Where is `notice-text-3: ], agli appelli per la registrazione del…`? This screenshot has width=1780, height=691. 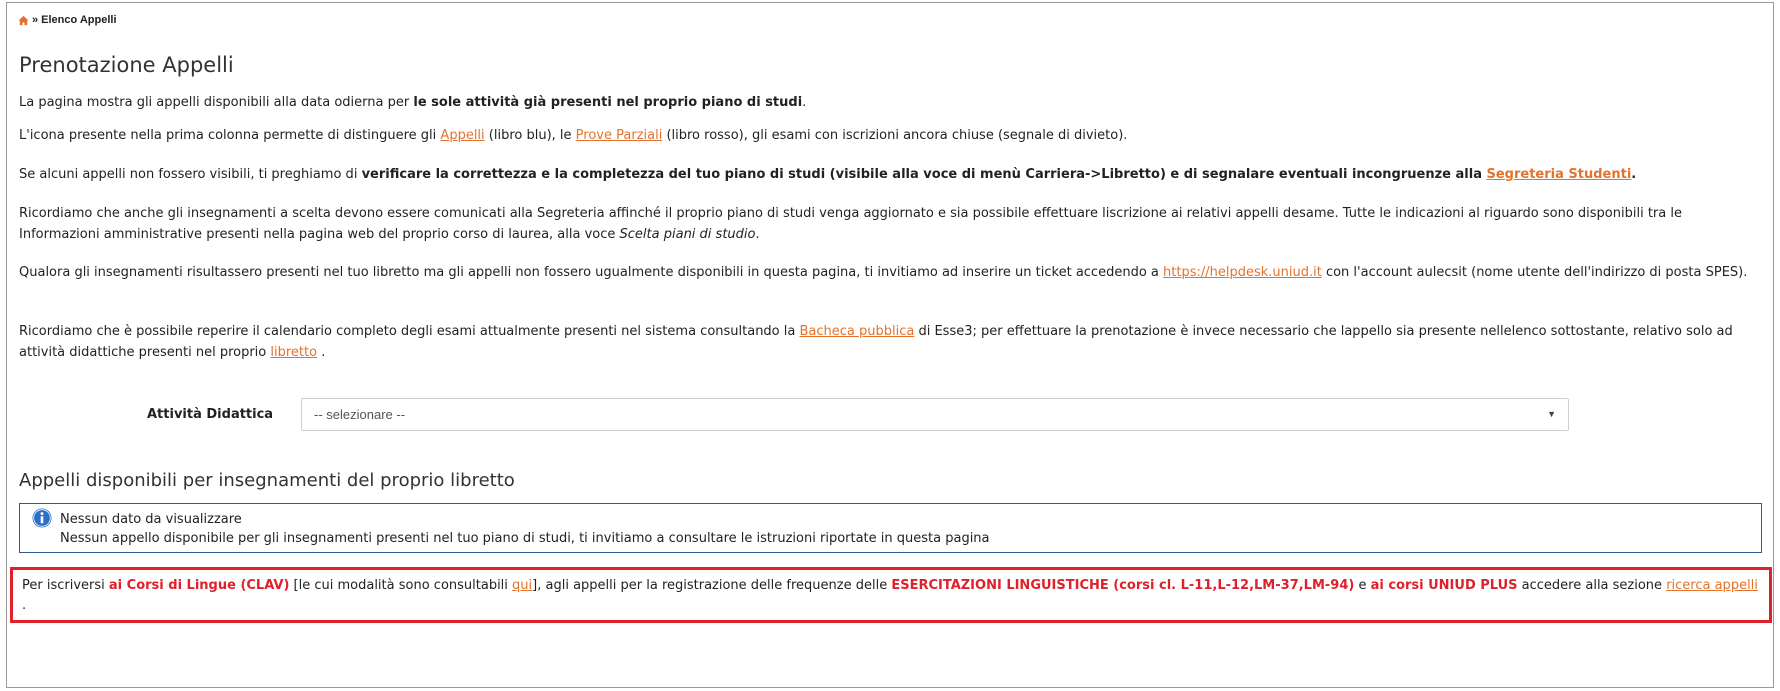
notice-text-3: ], agli appelli per la registrazione del… is located at coordinates (712, 585).